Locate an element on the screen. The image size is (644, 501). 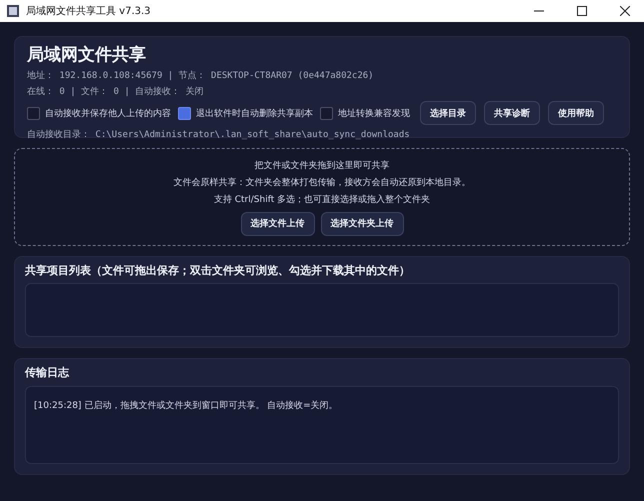
log-entry: [10:25:28] 已启动，拖拽文件或文件夹到窗口即可共享。 自动接收=关闭。 is located at coordinates (186, 406).